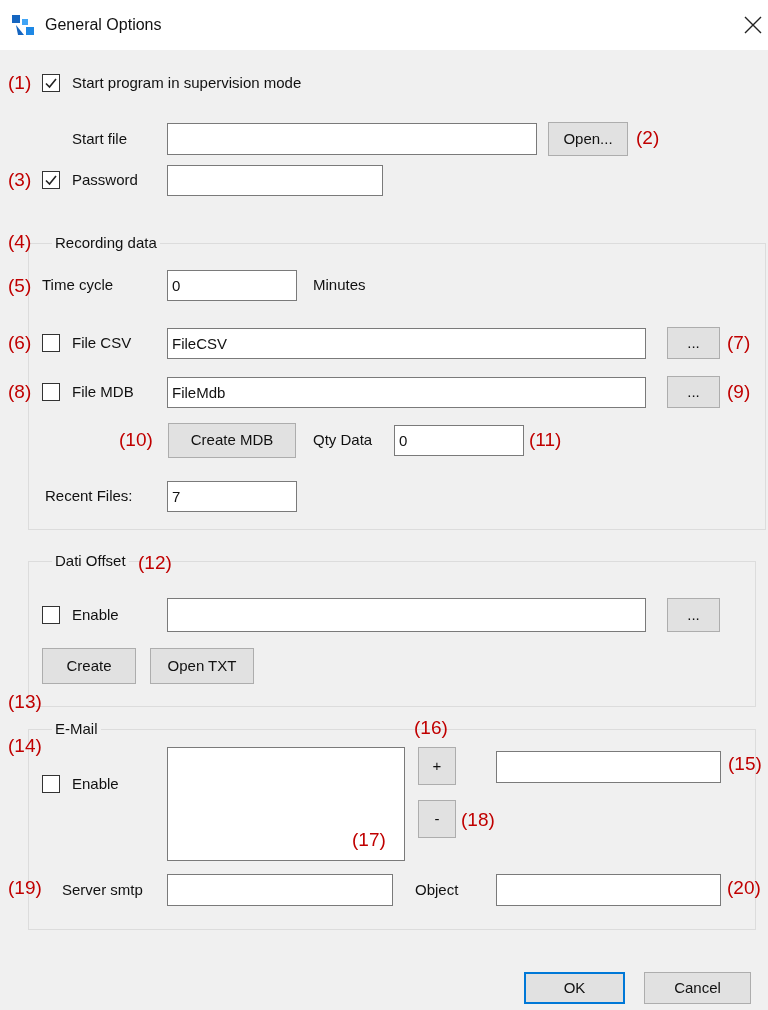 The image size is (768, 1010). What do you see at coordinates (437, 766) in the screenshot?
I see `button: +` at bounding box center [437, 766].